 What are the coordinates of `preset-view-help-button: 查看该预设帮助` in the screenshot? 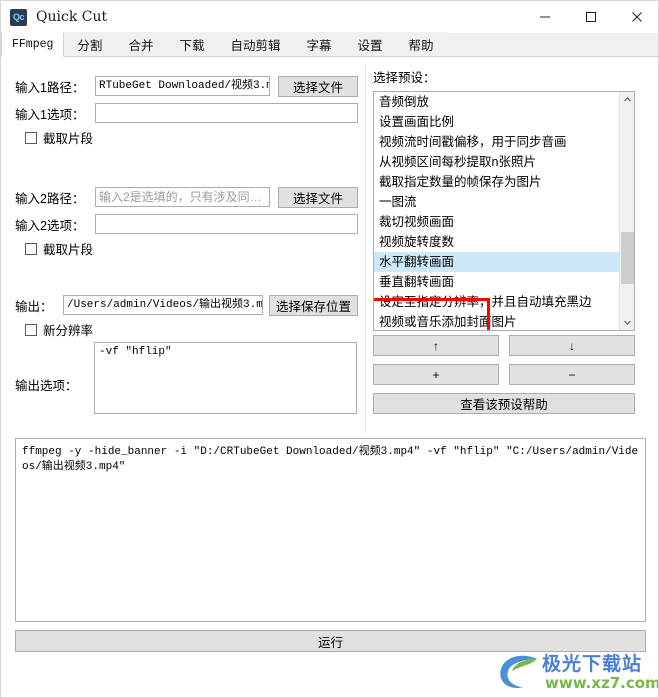 It's located at (504, 403).